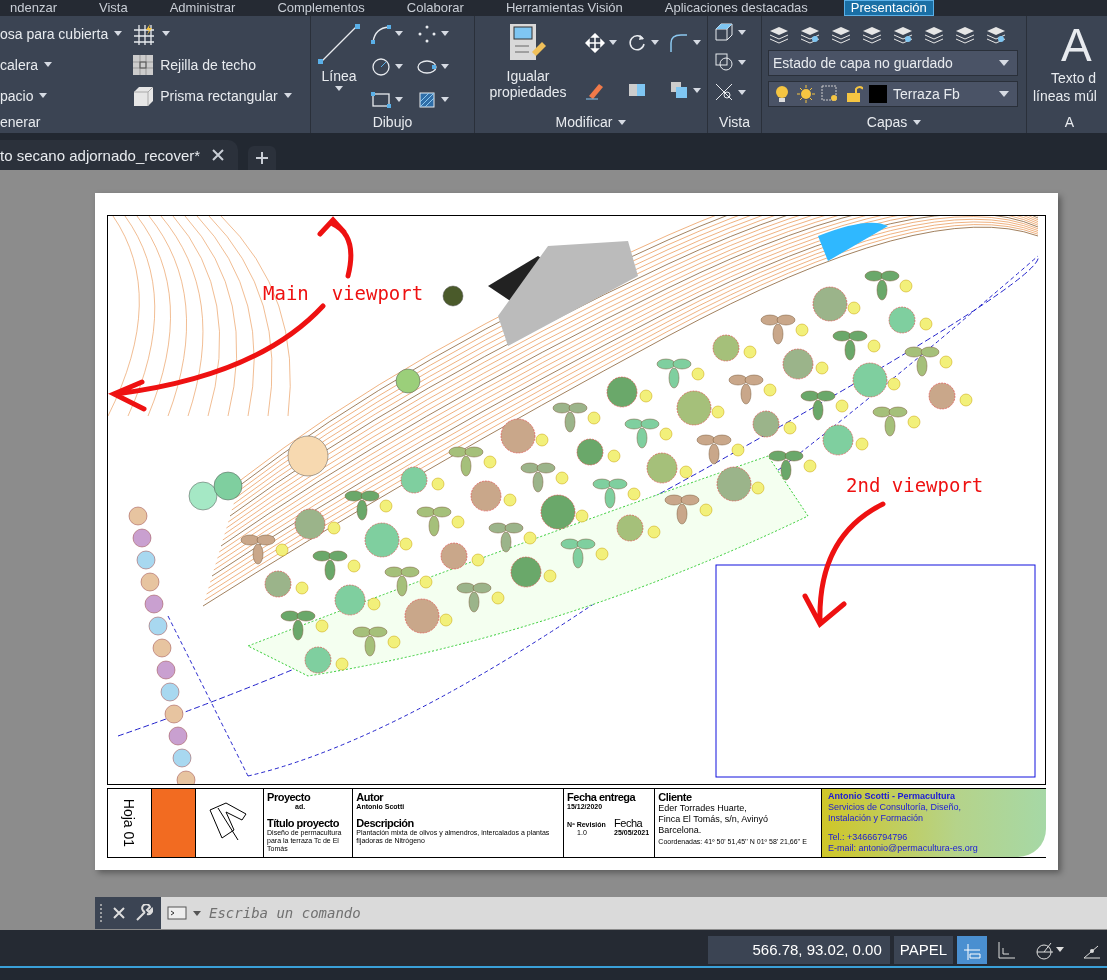 This screenshot has height=980, width=1107. What do you see at coordinates (339, 76) in the screenshot?
I see `line-tool-button: Línea` at bounding box center [339, 76].